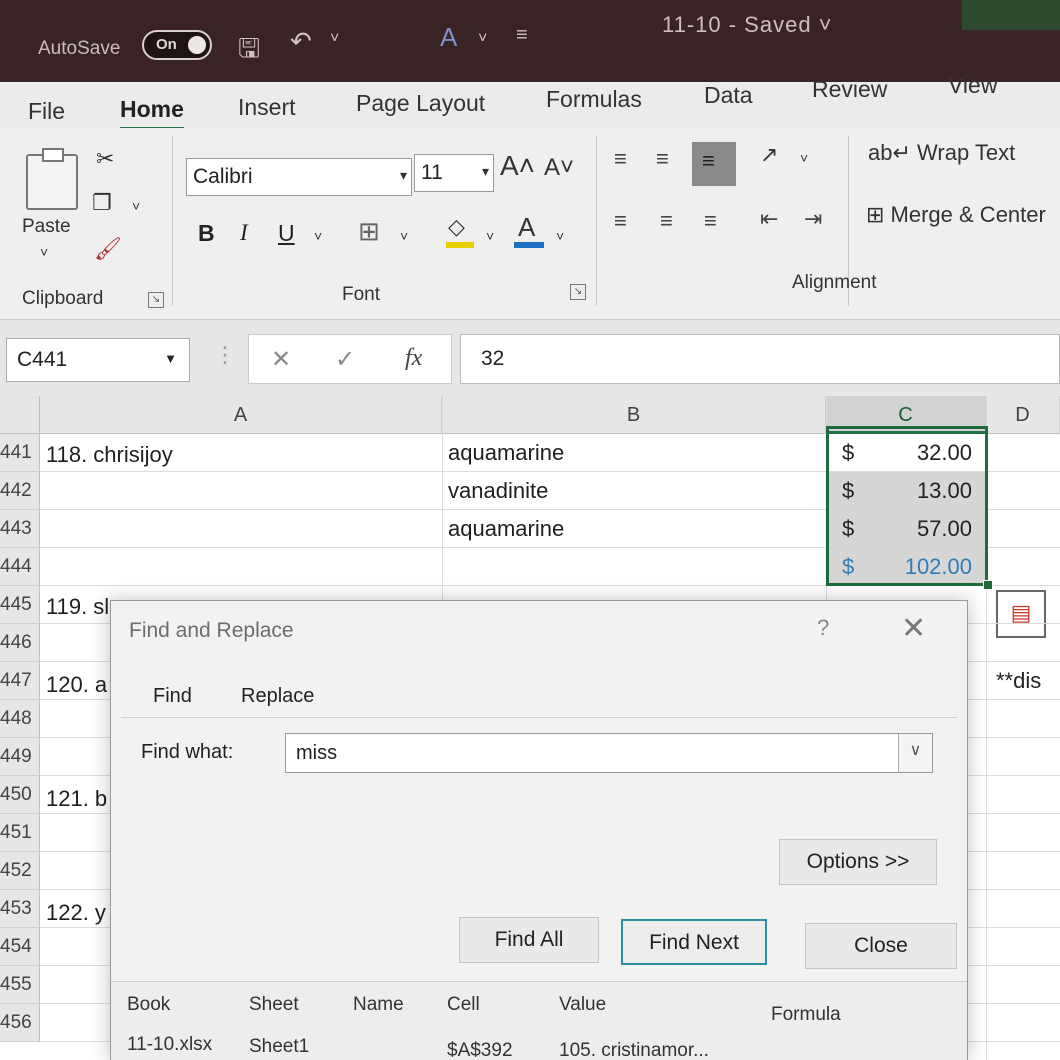  Describe the element at coordinates (20, 719) in the screenshot. I see `row-header: 448` at that location.